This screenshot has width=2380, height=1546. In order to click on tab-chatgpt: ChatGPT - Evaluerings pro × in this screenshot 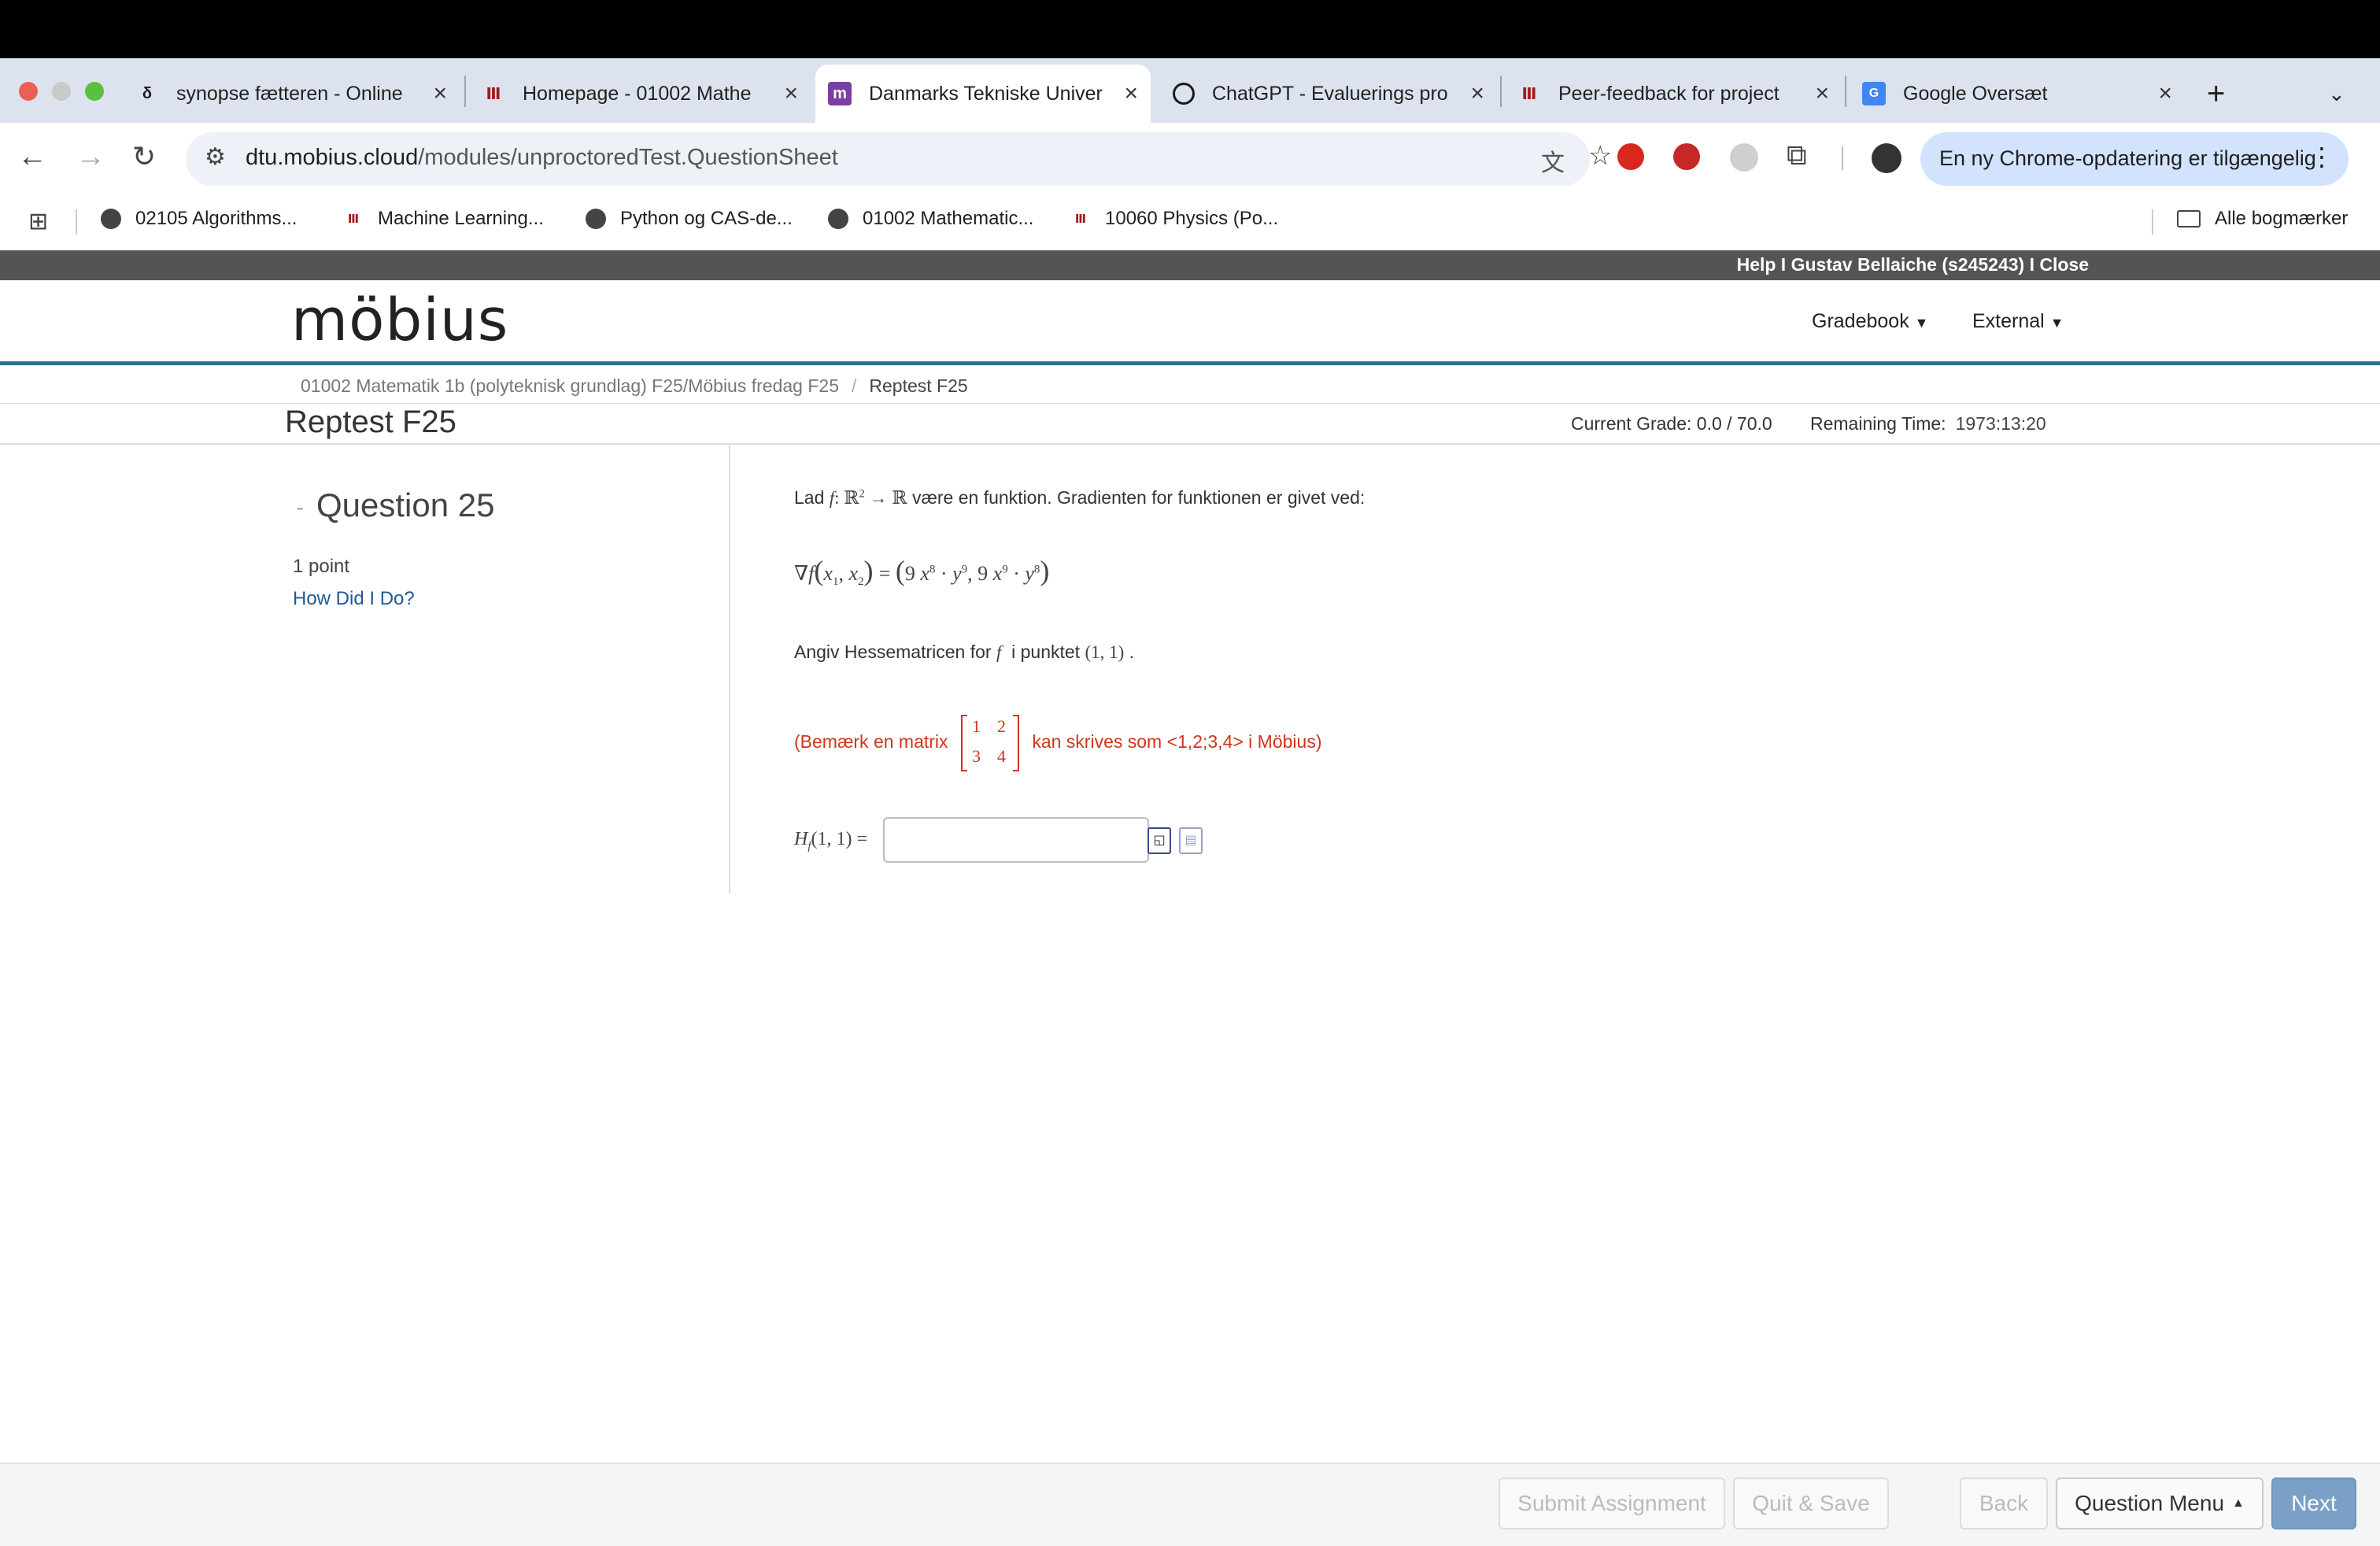, I will do `click(1328, 94)`.